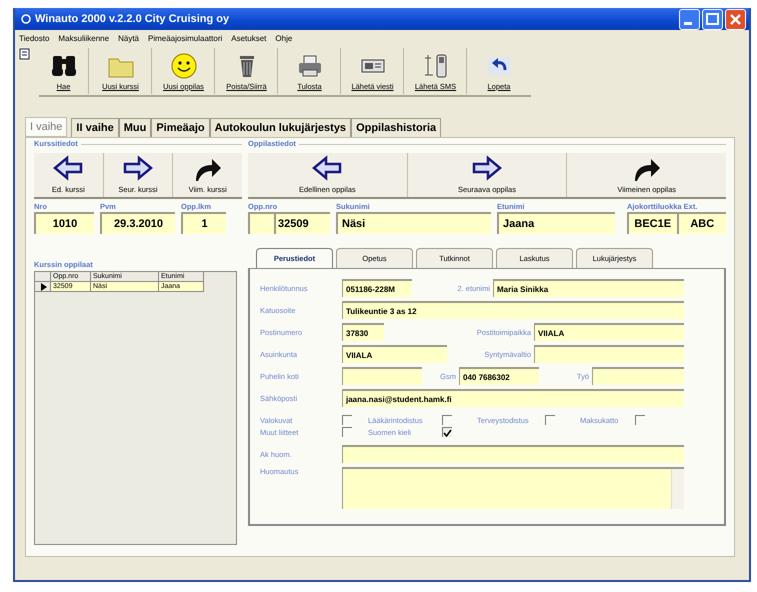  Describe the element at coordinates (513, 310) in the screenshot. I see `input-field: Tulikeuntie 3 as 12` at that location.